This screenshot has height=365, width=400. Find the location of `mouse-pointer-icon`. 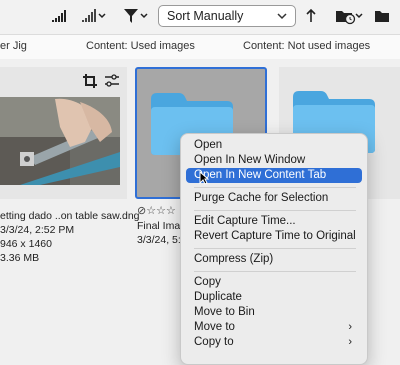

mouse-pointer-icon is located at coordinates (204, 180).